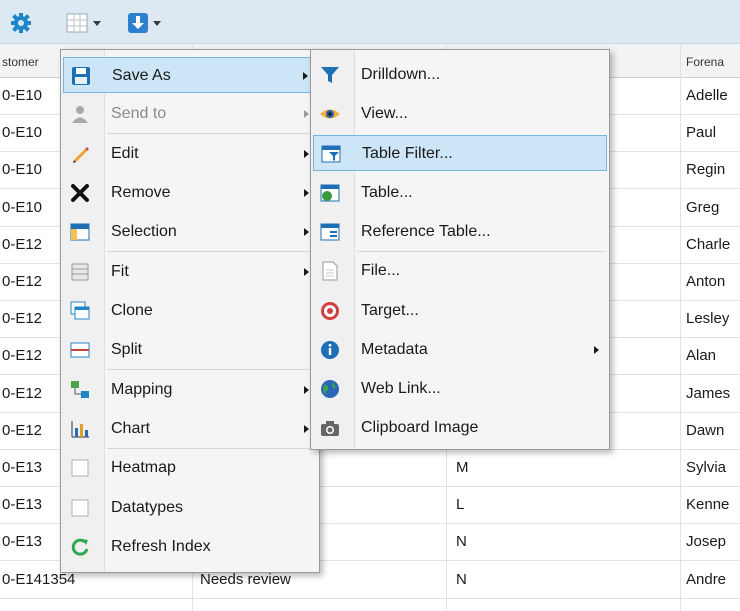 The width and height of the screenshot is (740, 611). I want to click on cell-forename: Josep, so click(706, 542).